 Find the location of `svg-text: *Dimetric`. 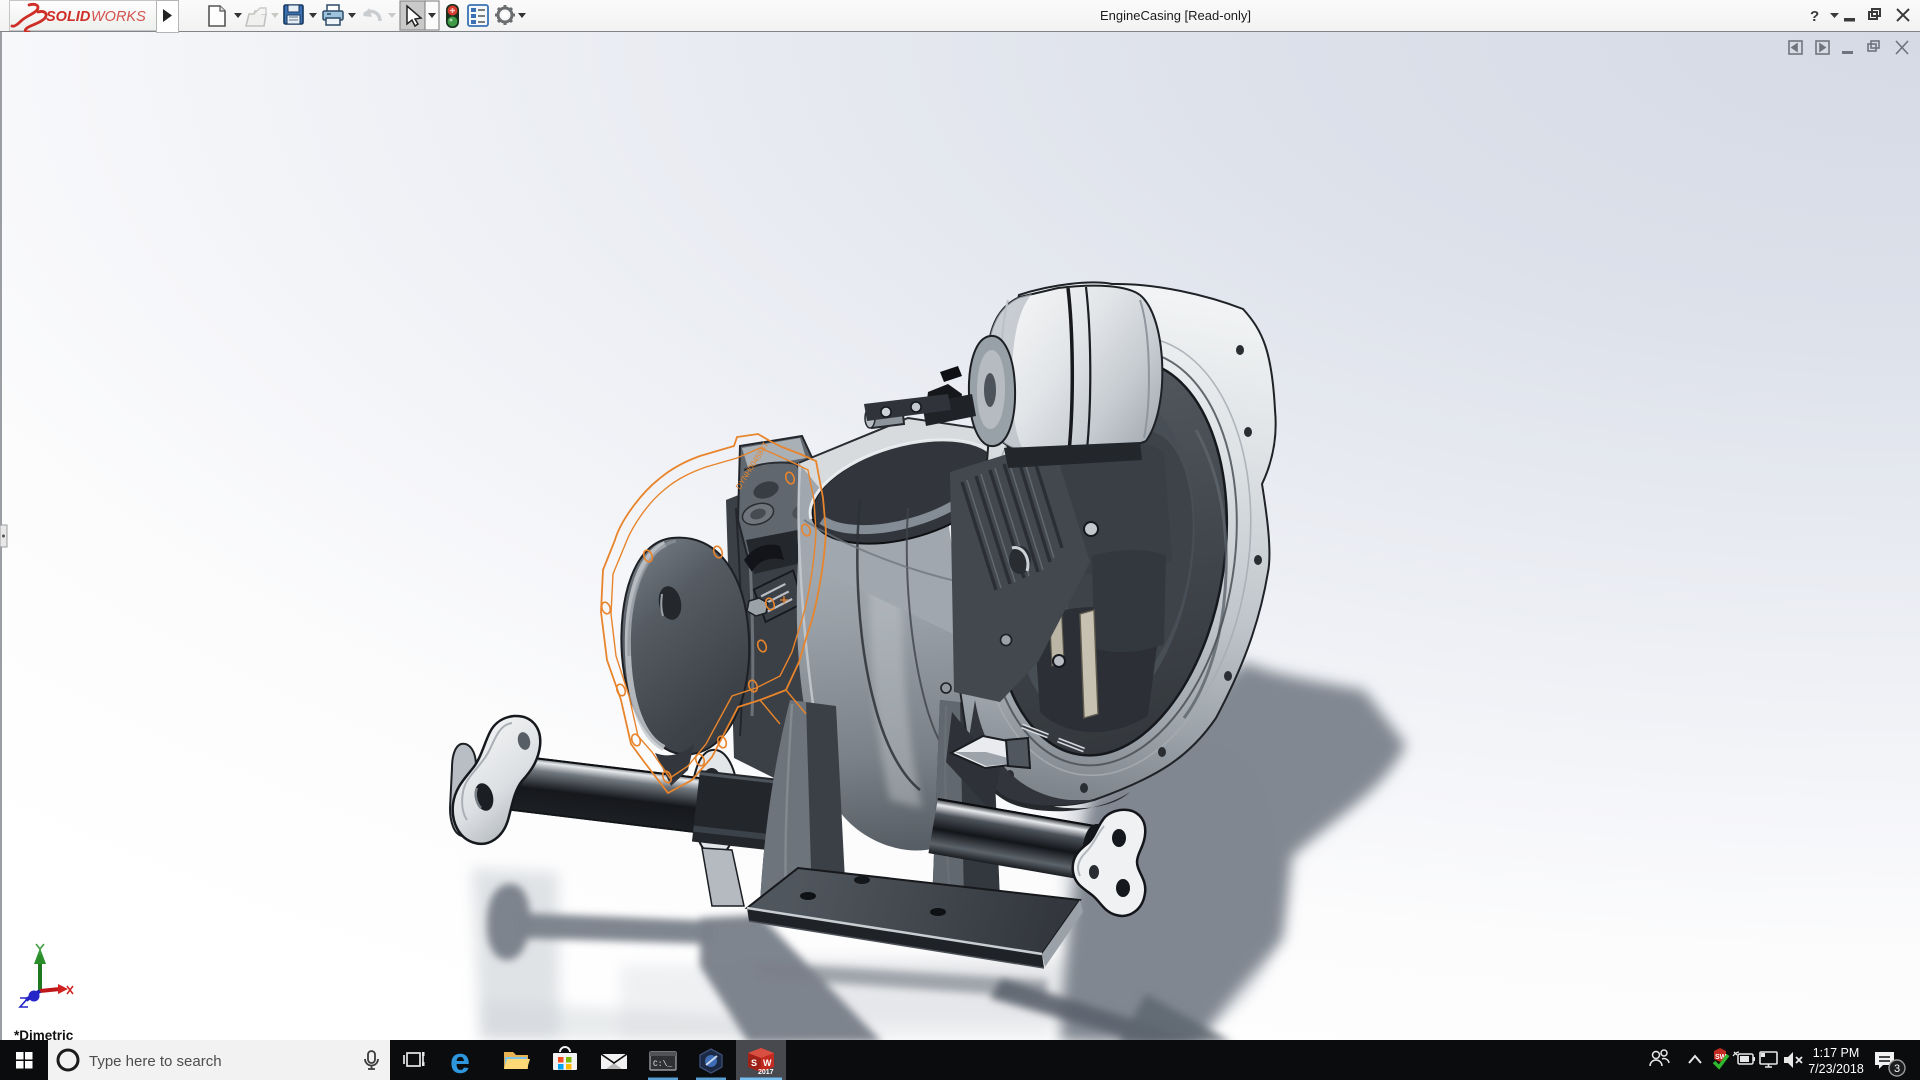

svg-text: *Dimetric is located at coordinates (44, 1034).